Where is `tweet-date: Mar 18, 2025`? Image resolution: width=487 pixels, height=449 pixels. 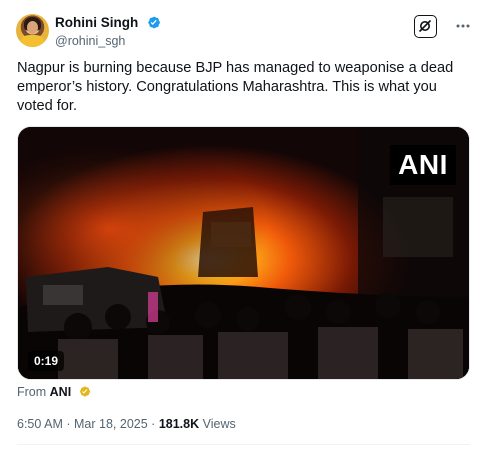 tweet-date: Mar 18, 2025 is located at coordinates (111, 424).